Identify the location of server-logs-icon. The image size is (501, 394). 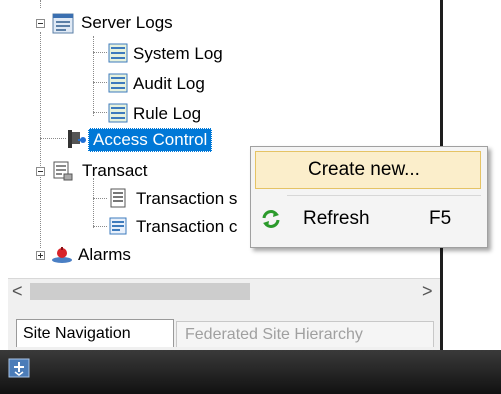
(63, 23).